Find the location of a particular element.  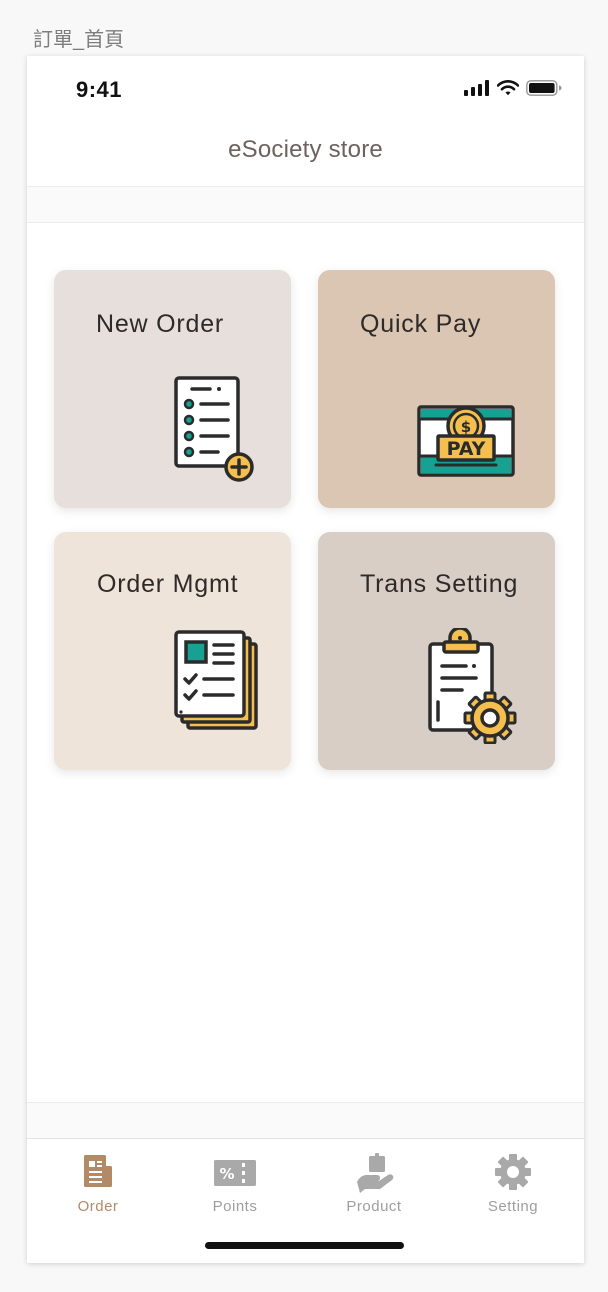

tab-order: Order is located at coordinates (98, 1183).